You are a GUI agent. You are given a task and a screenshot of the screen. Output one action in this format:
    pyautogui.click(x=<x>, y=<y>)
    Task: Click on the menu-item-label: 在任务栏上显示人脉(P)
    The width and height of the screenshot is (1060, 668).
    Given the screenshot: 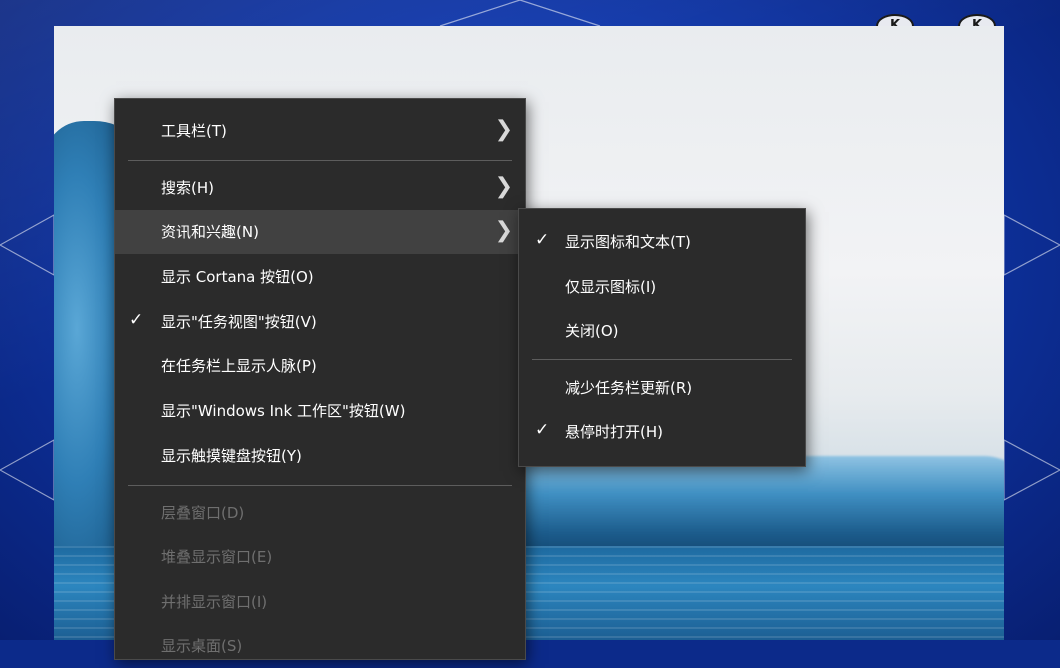 What is the action you would take?
    pyautogui.click(x=239, y=366)
    